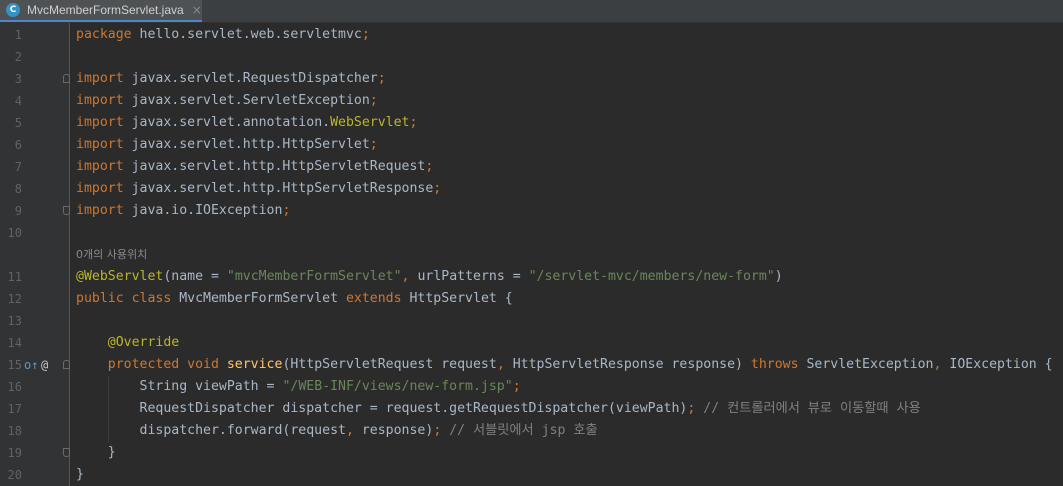 Image resolution: width=1063 pixels, height=486 pixels. What do you see at coordinates (278, 188) in the screenshot?
I see `code-token: javax.servlet.http.HttpServletResponse` at bounding box center [278, 188].